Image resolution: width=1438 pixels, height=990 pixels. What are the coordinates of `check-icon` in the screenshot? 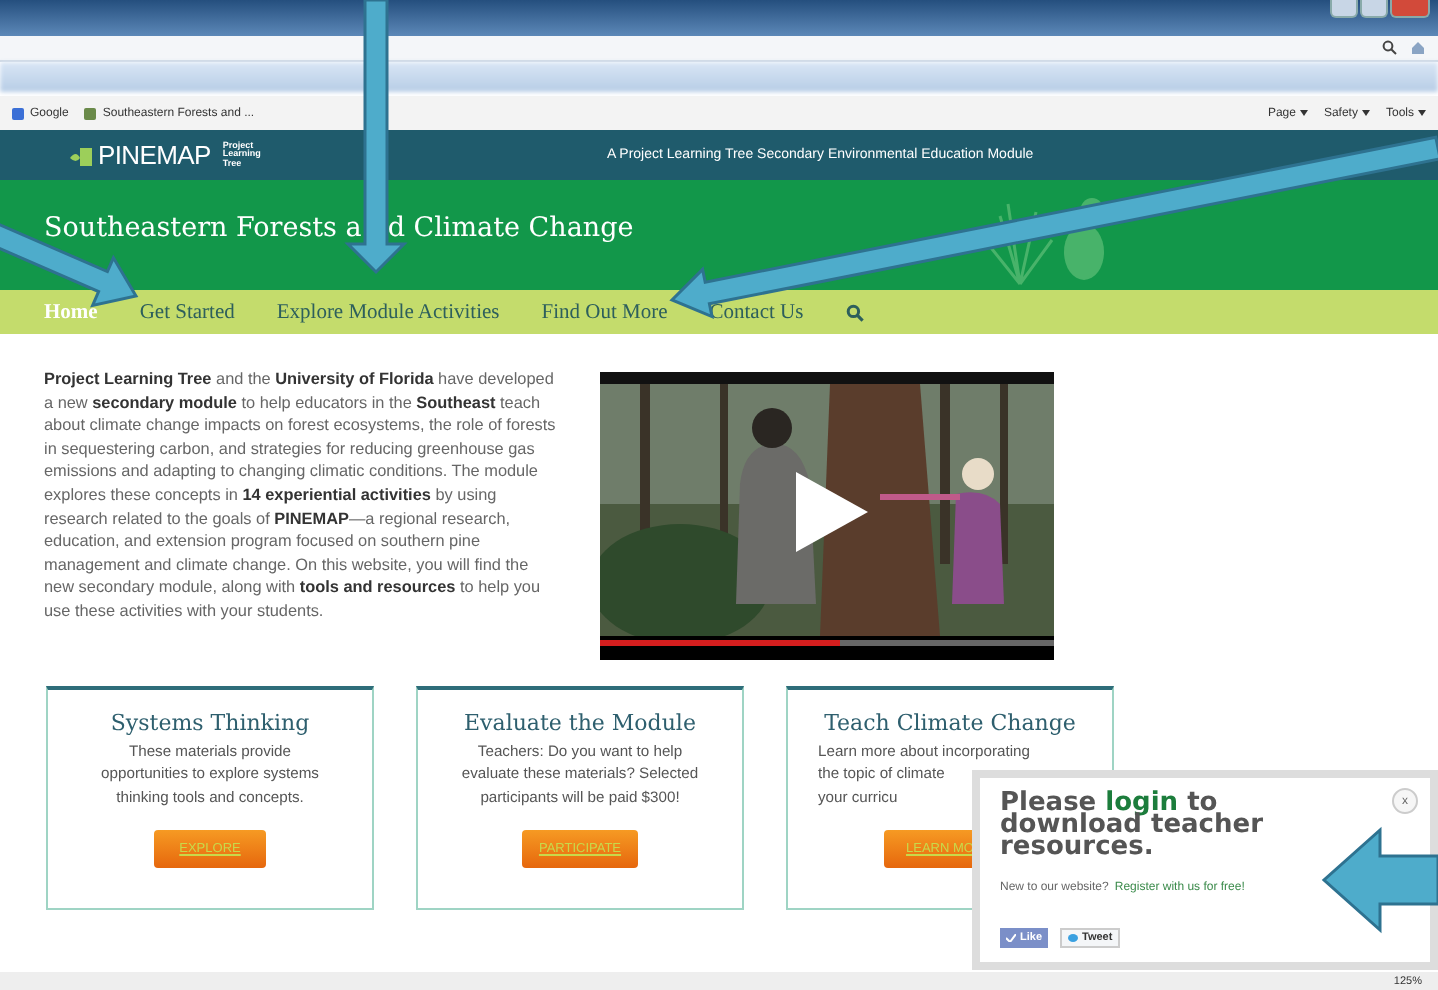 It's located at (1011, 938).